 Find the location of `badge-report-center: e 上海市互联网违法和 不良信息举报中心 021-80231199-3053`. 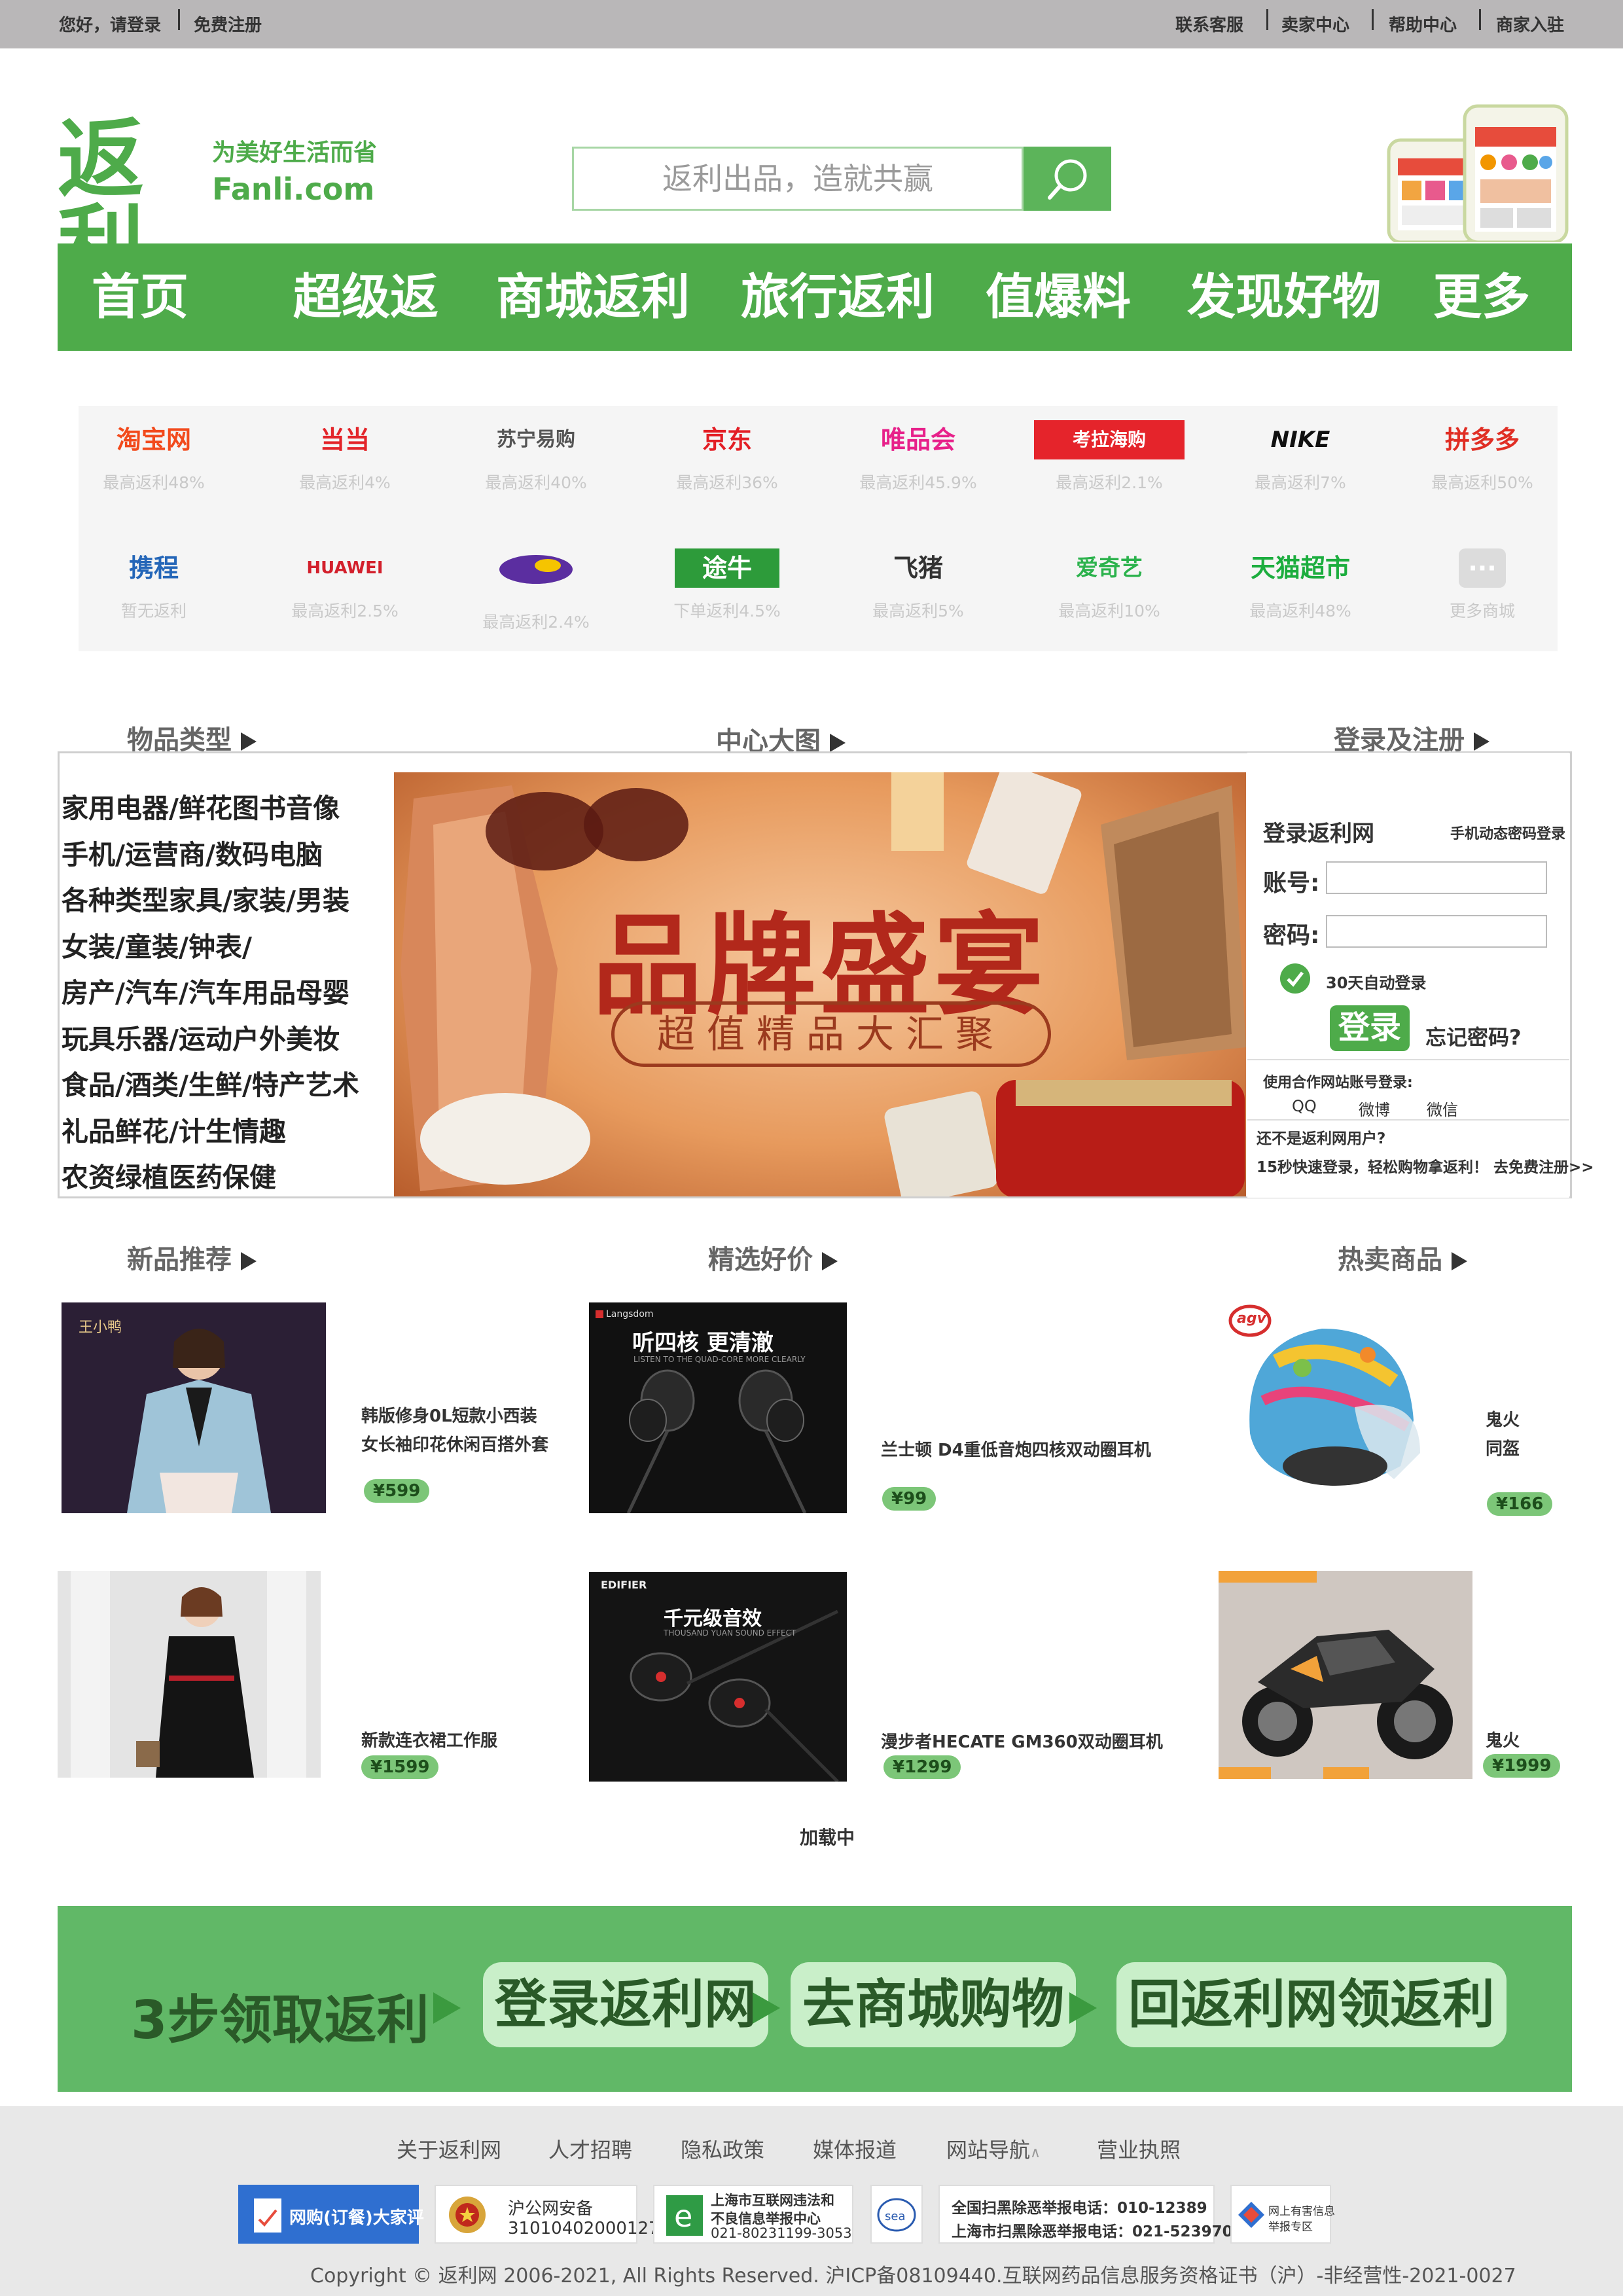

badge-report-center: e 上海市互联网违法和 不良信息举报中心 021-80231199-3053 is located at coordinates (753, 2214).